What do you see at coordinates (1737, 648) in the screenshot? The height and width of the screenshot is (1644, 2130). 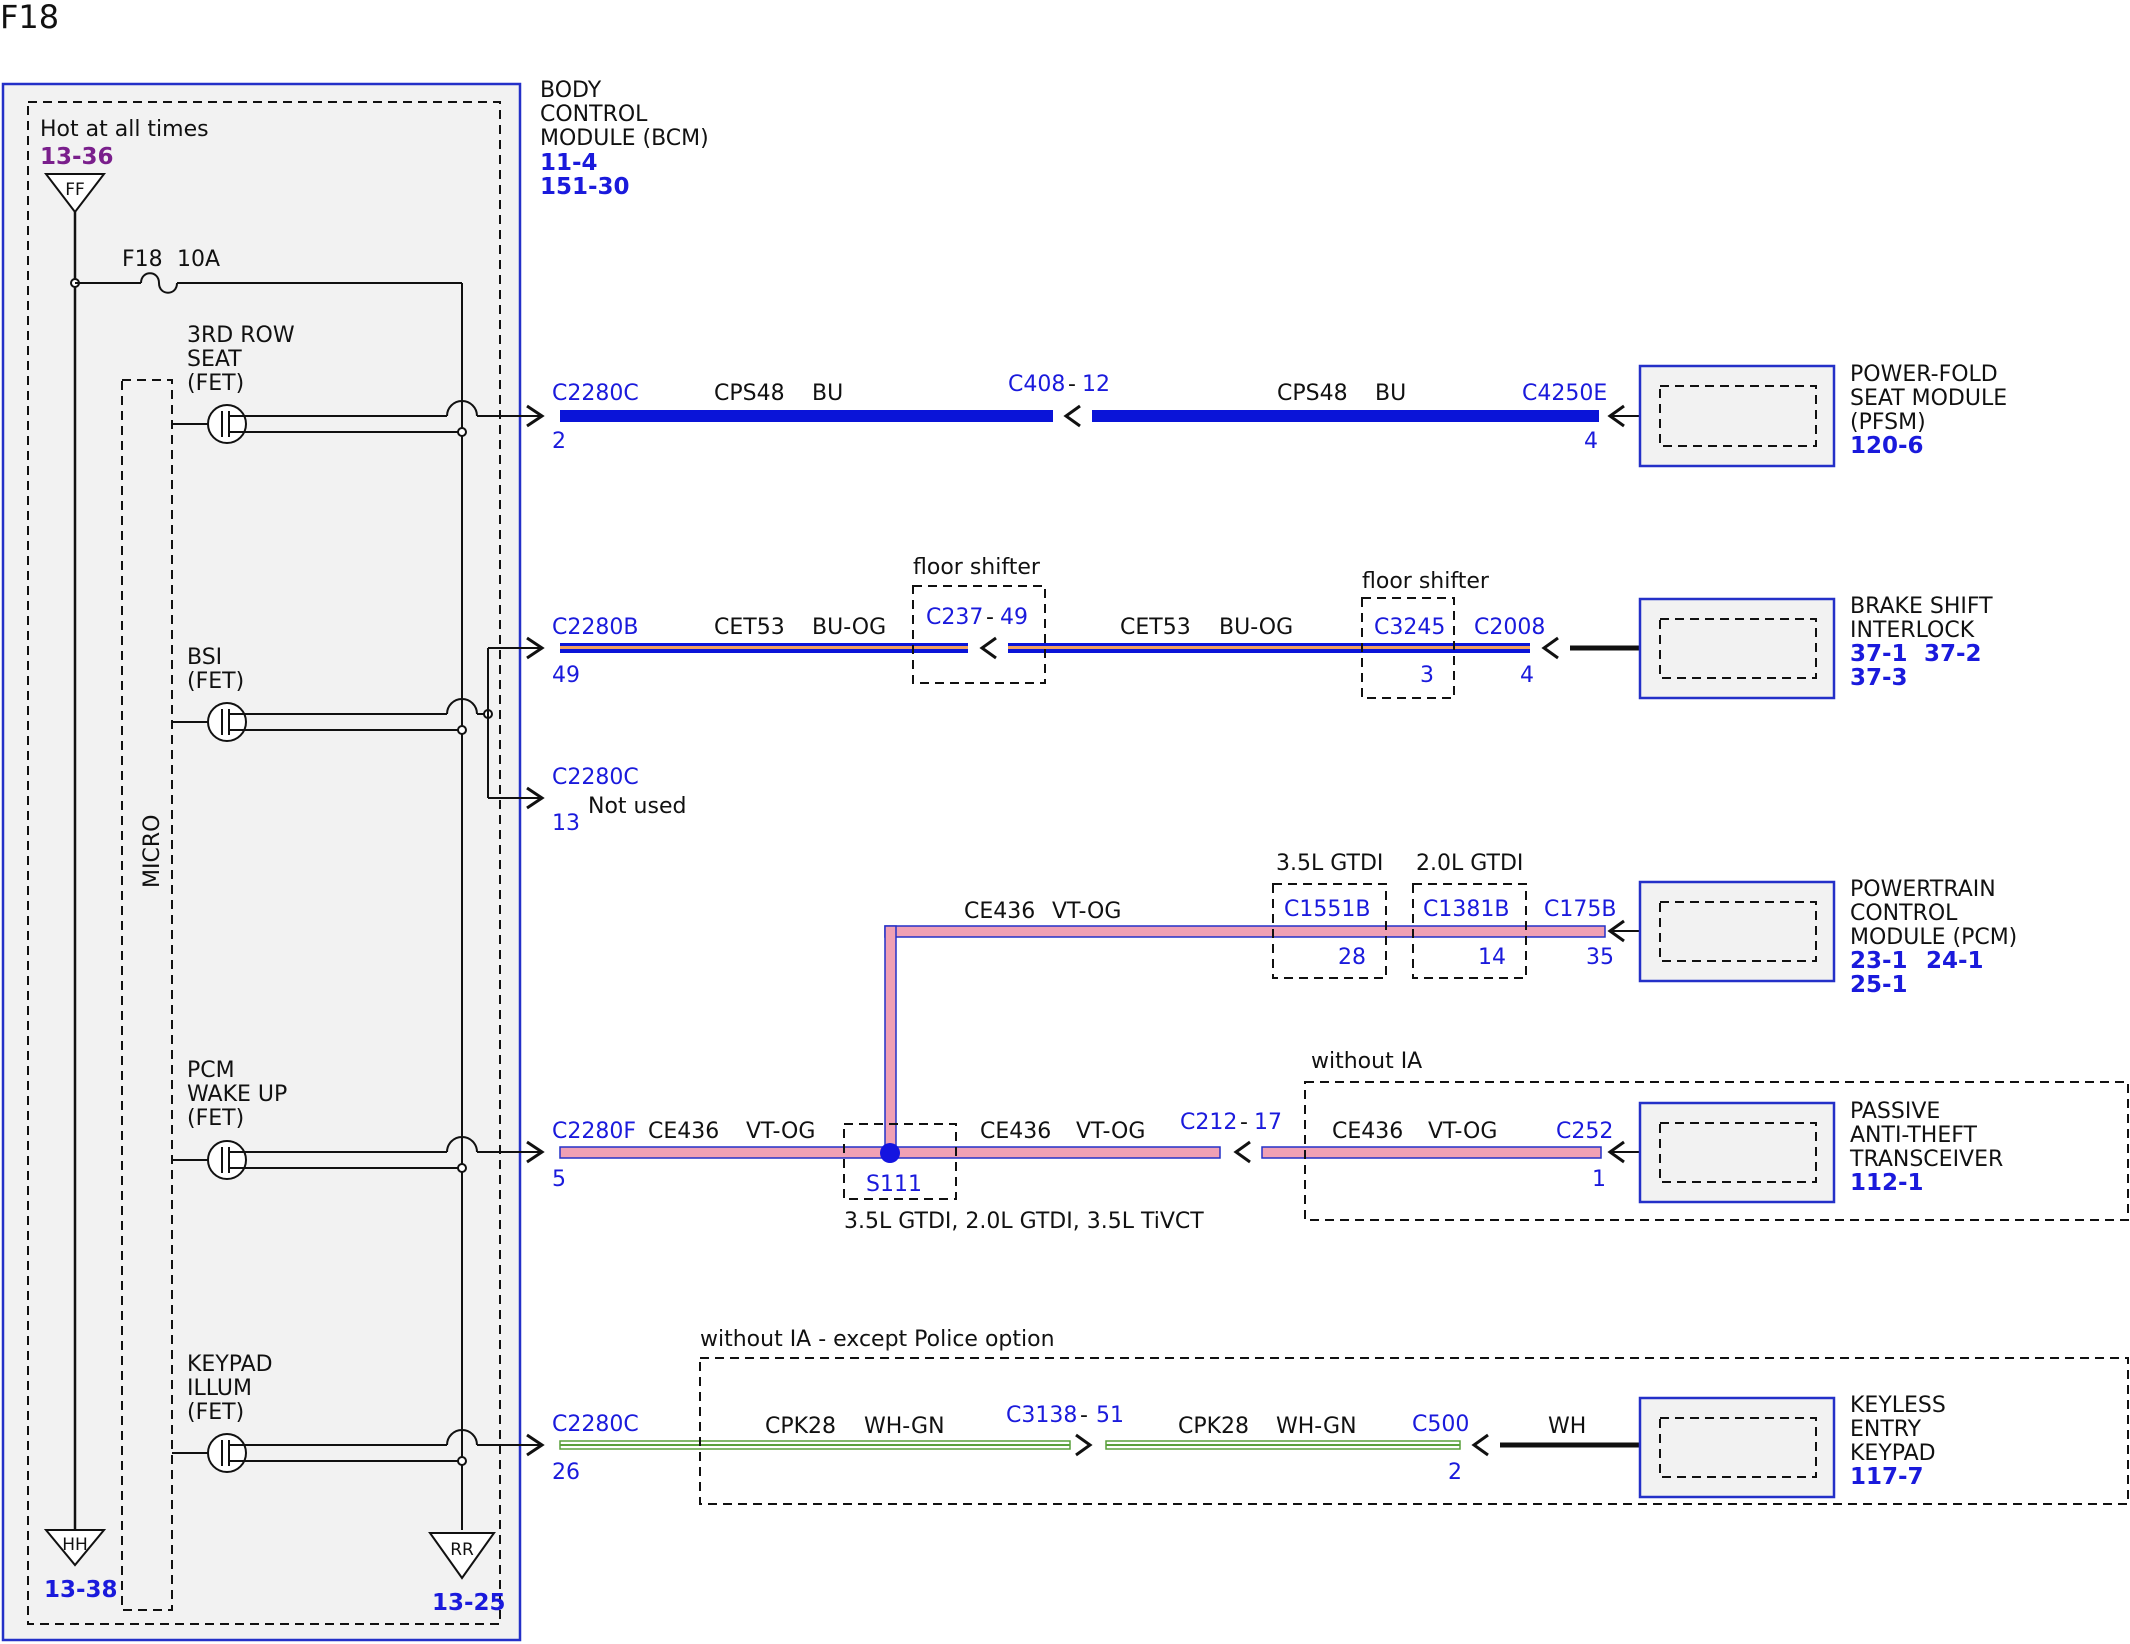 I see `bsi-device-box` at bounding box center [1737, 648].